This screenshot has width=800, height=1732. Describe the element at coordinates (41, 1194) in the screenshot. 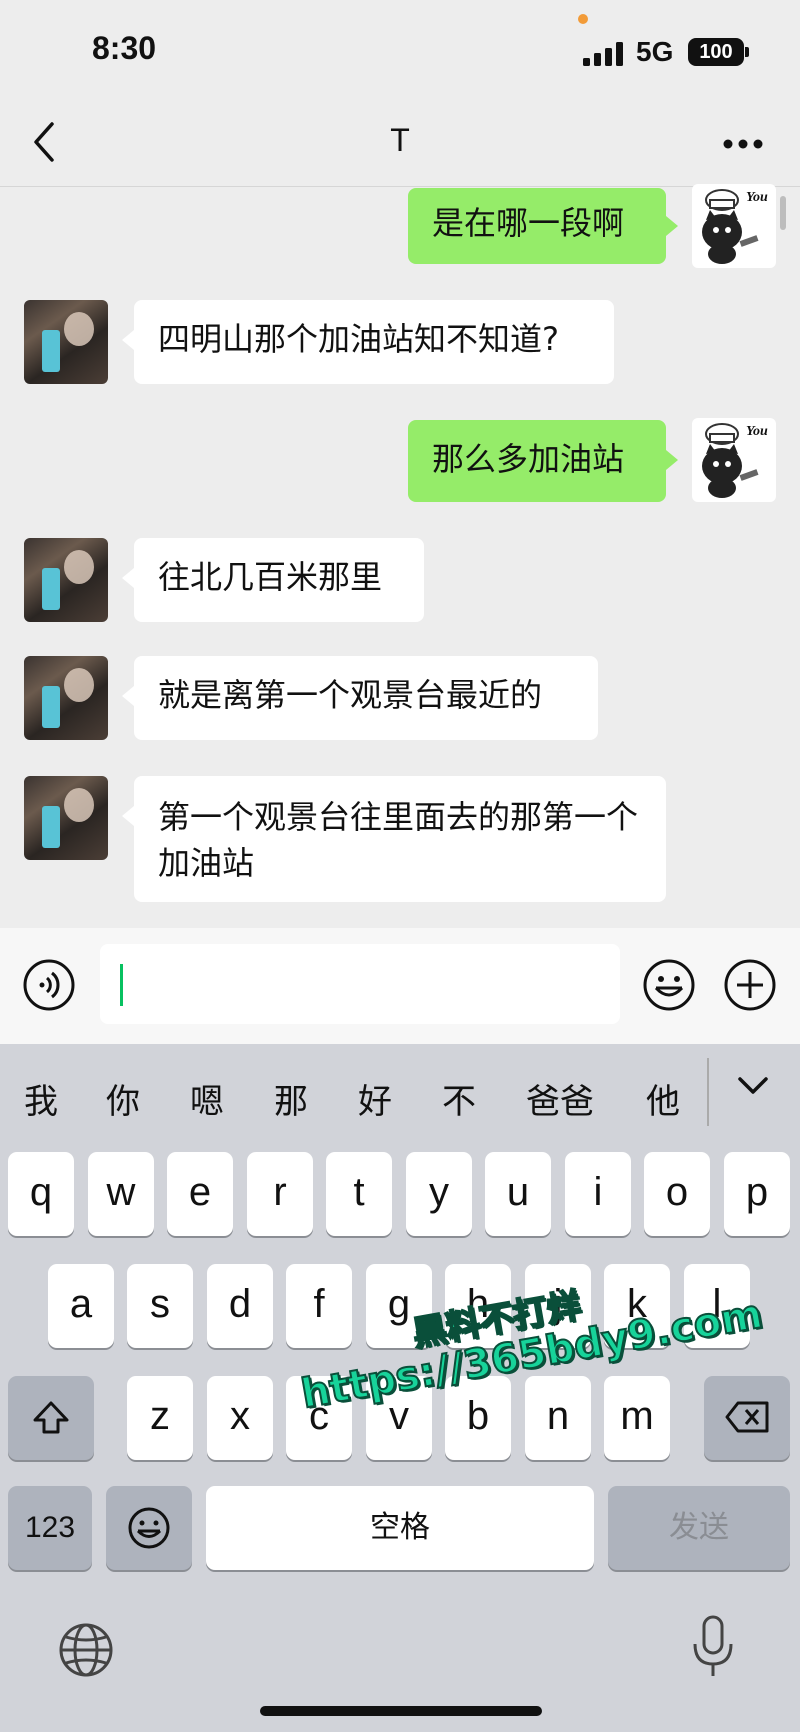

I see `key-q: q` at that location.